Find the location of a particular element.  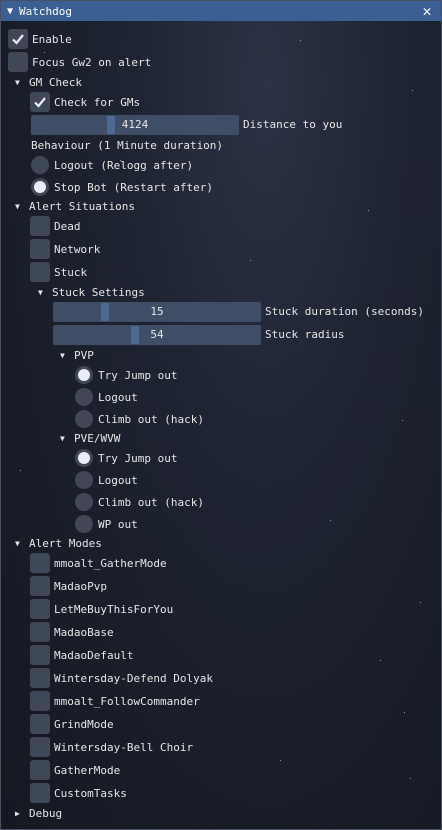

pvp-climb-out-radio-row: Climb out (hack) is located at coordinates (139, 419).